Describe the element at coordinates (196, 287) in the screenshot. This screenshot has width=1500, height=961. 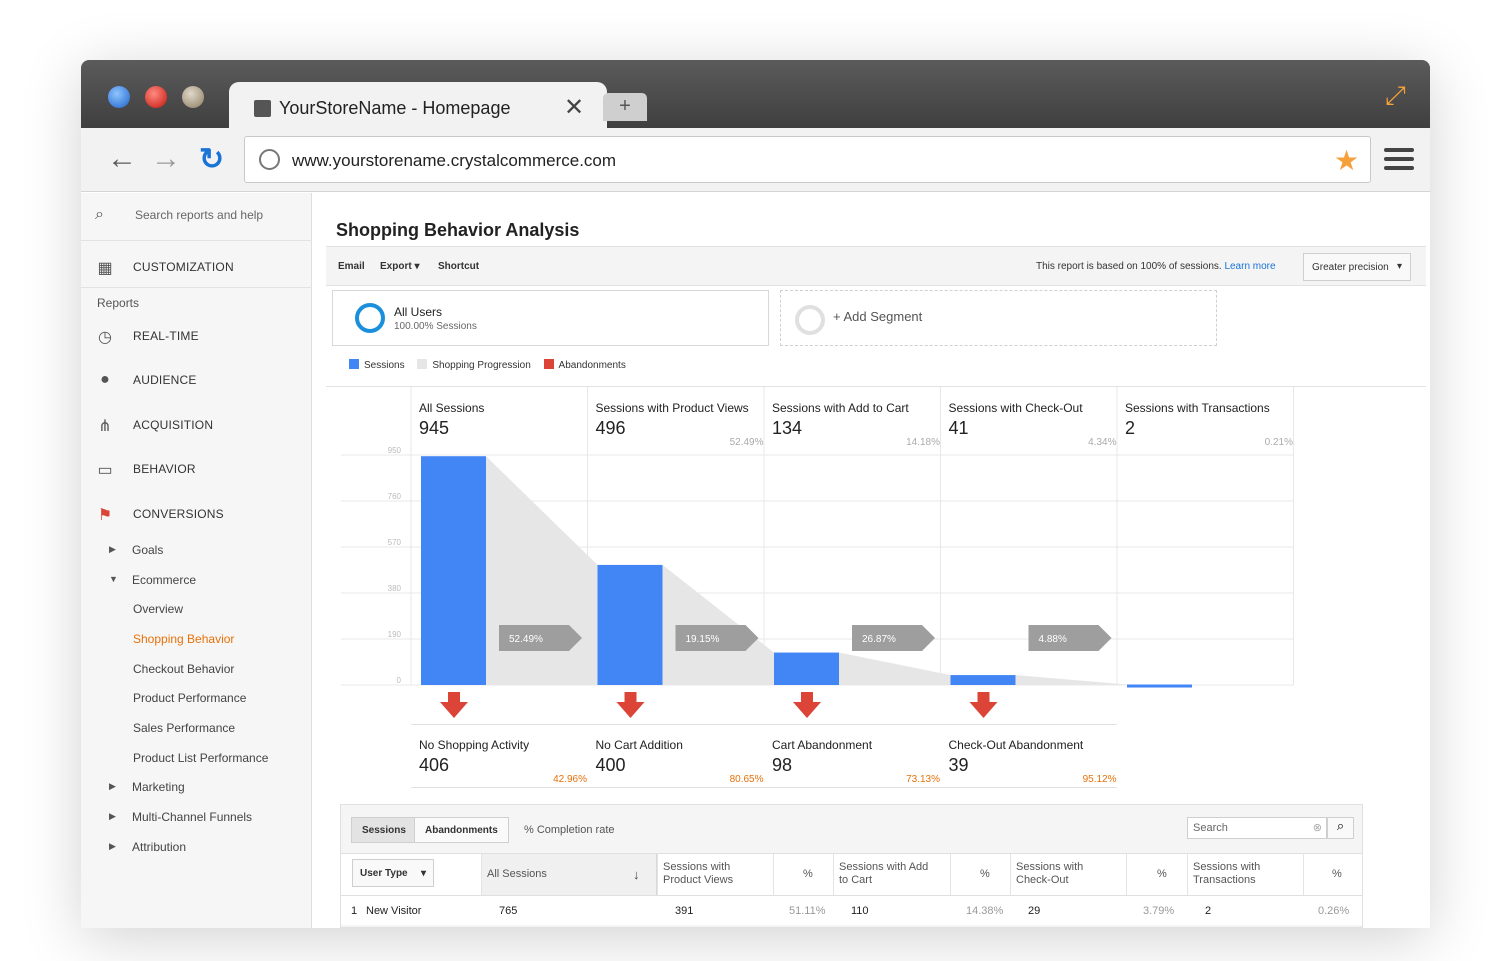
I see `divider` at that location.